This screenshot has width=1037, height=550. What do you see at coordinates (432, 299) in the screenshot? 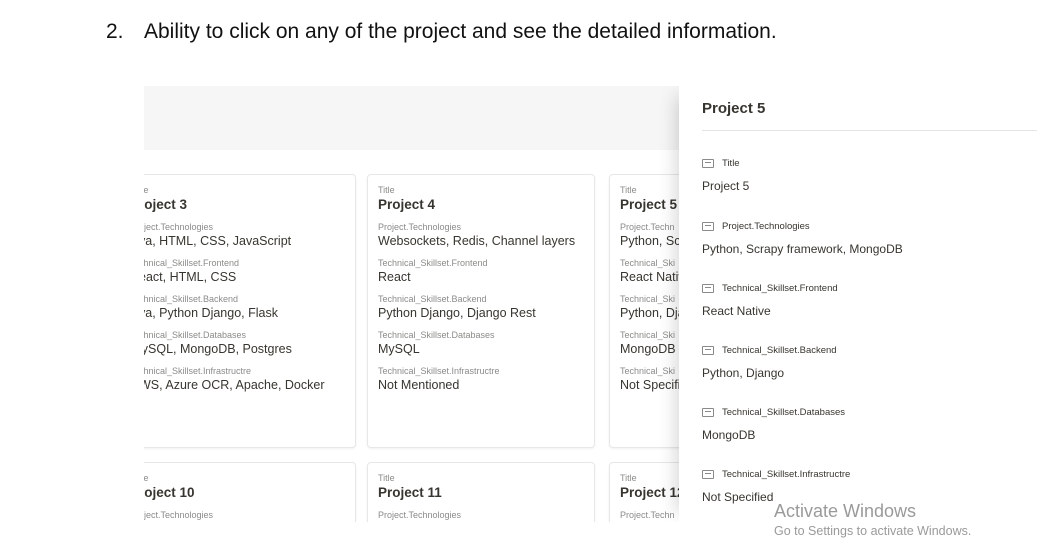
I see `field-label: Technical_Skillset.Backend` at bounding box center [432, 299].